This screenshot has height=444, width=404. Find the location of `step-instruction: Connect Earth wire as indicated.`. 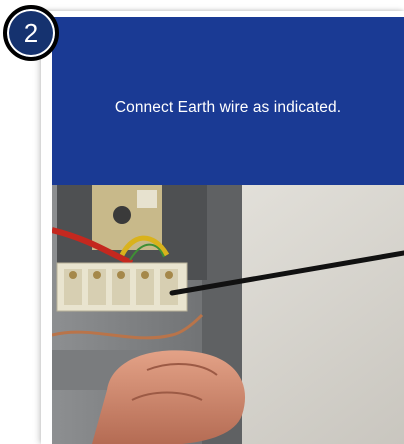

step-instruction: Connect Earth wire as indicated. is located at coordinates (228, 107).